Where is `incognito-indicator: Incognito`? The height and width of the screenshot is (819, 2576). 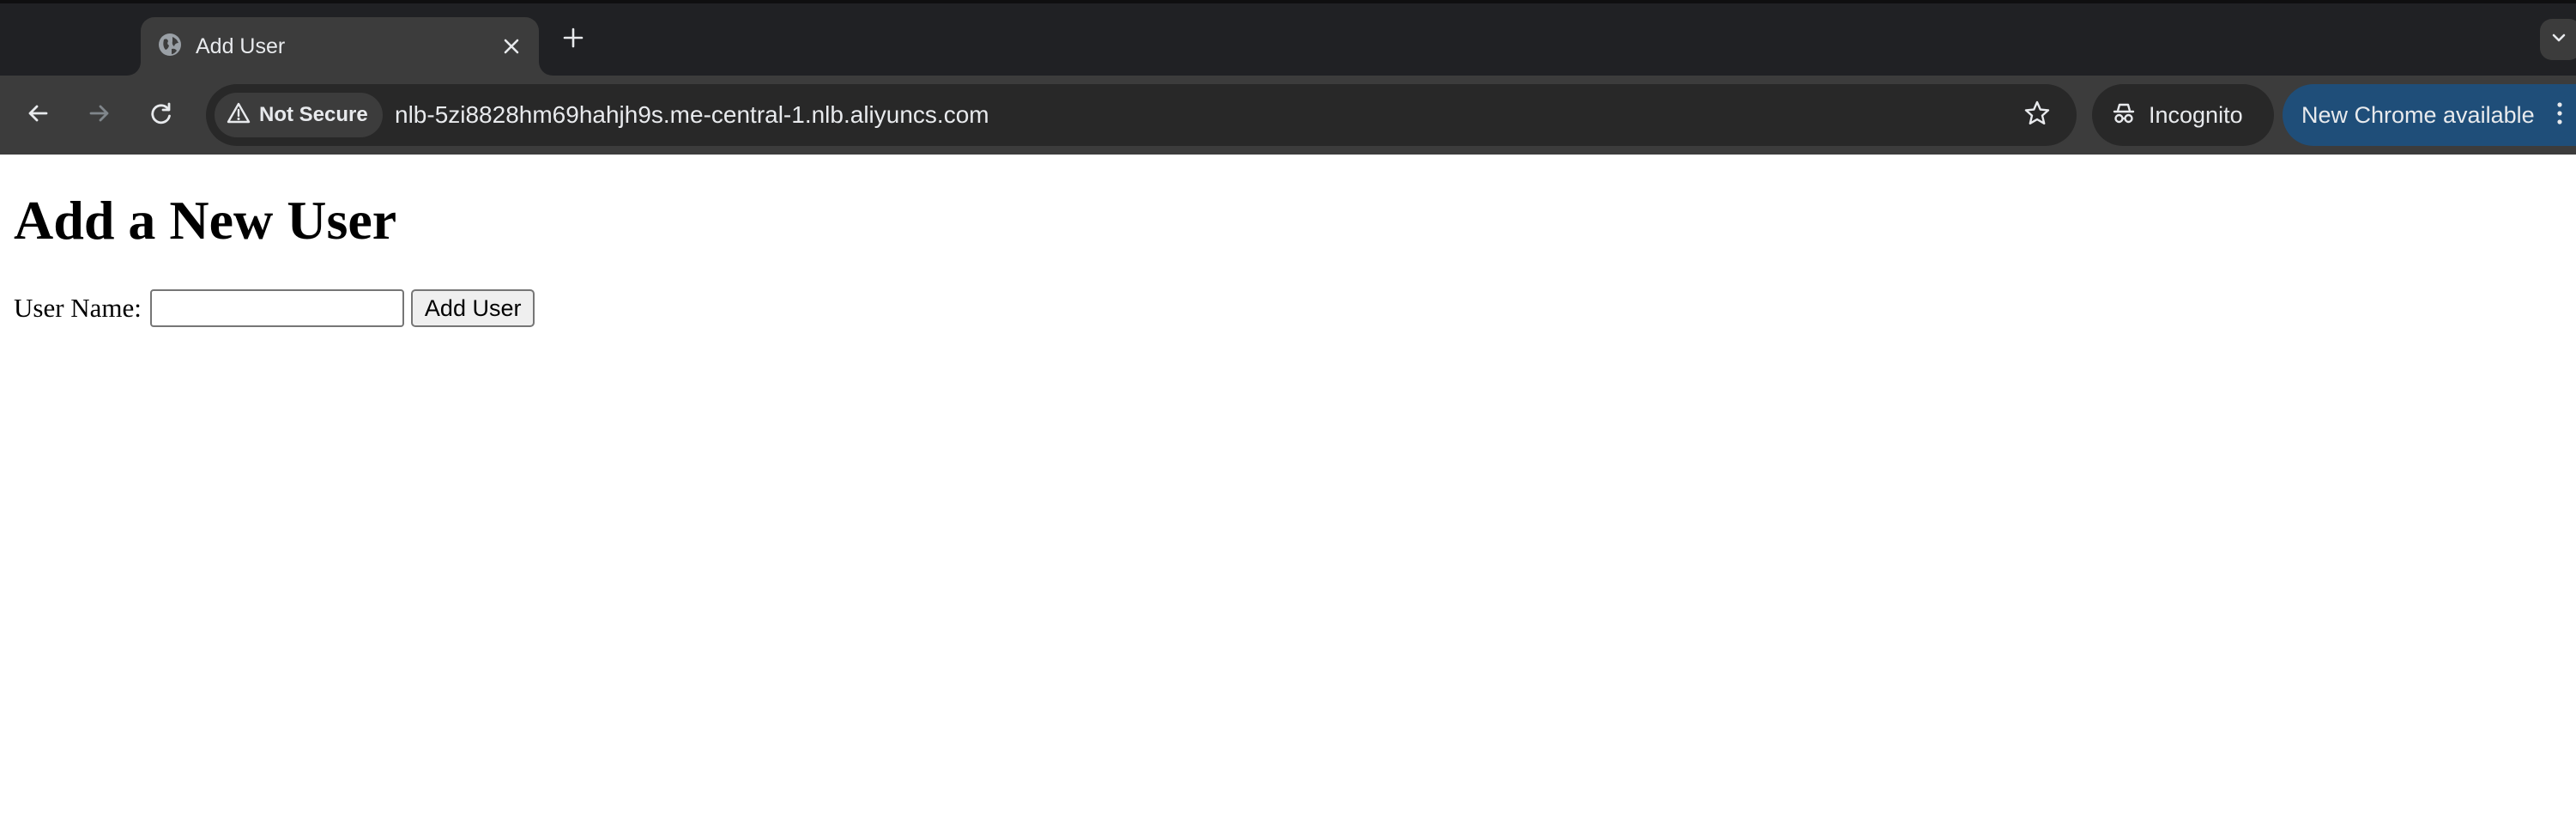 incognito-indicator: Incognito is located at coordinates (2183, 115).